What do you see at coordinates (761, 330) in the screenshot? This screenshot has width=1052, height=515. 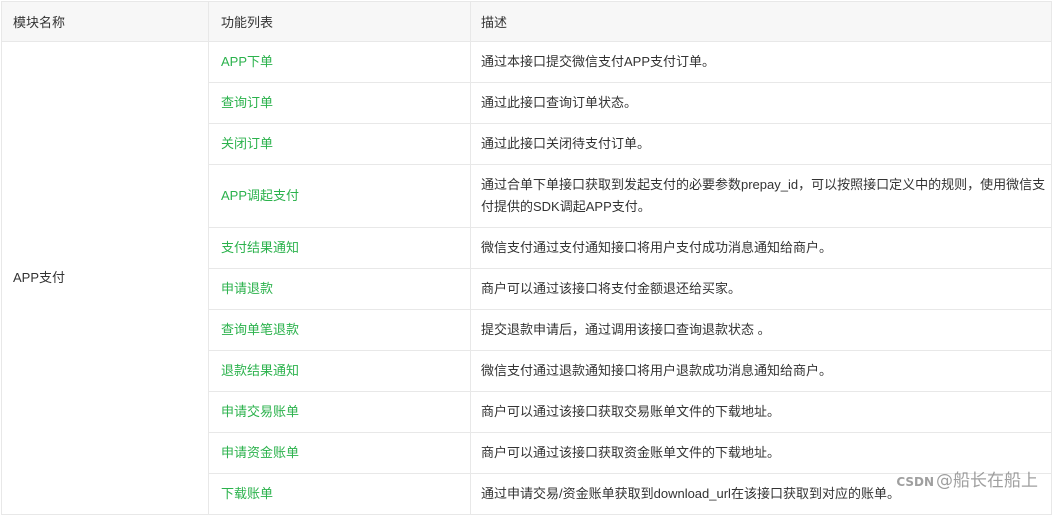 I see `feature-description: 提交退款申请后，通过调用该接口查询退款状态 。` at bounding box center [761, 330].